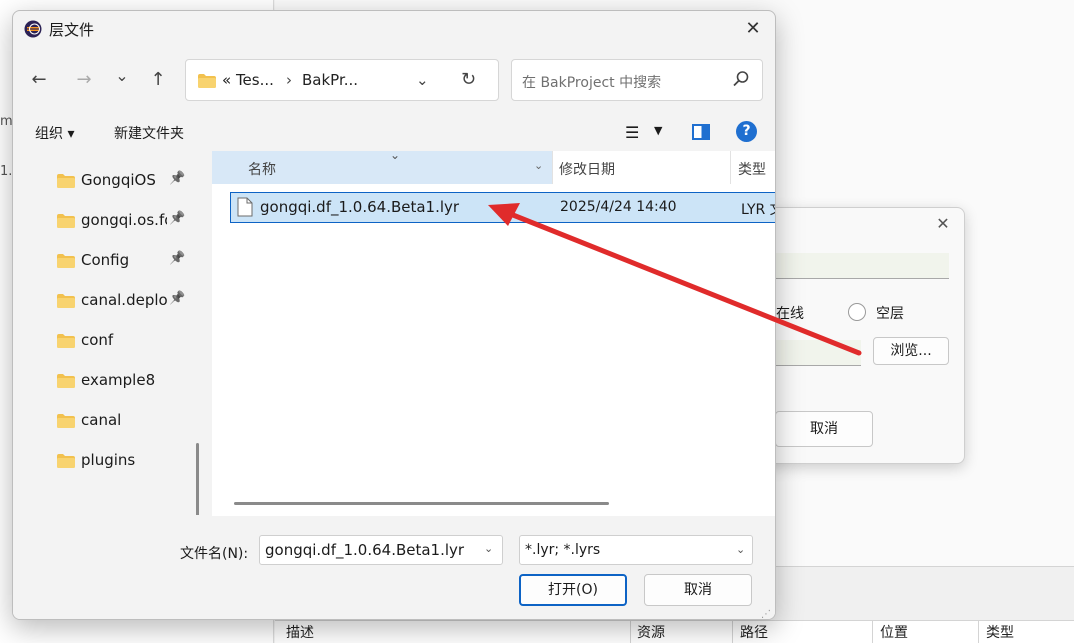 The width and height of the screenshot is (1074, 643). Describe the element at coordinates (753, 30) in the screenshot. I see `close-button: ✕` at that location.